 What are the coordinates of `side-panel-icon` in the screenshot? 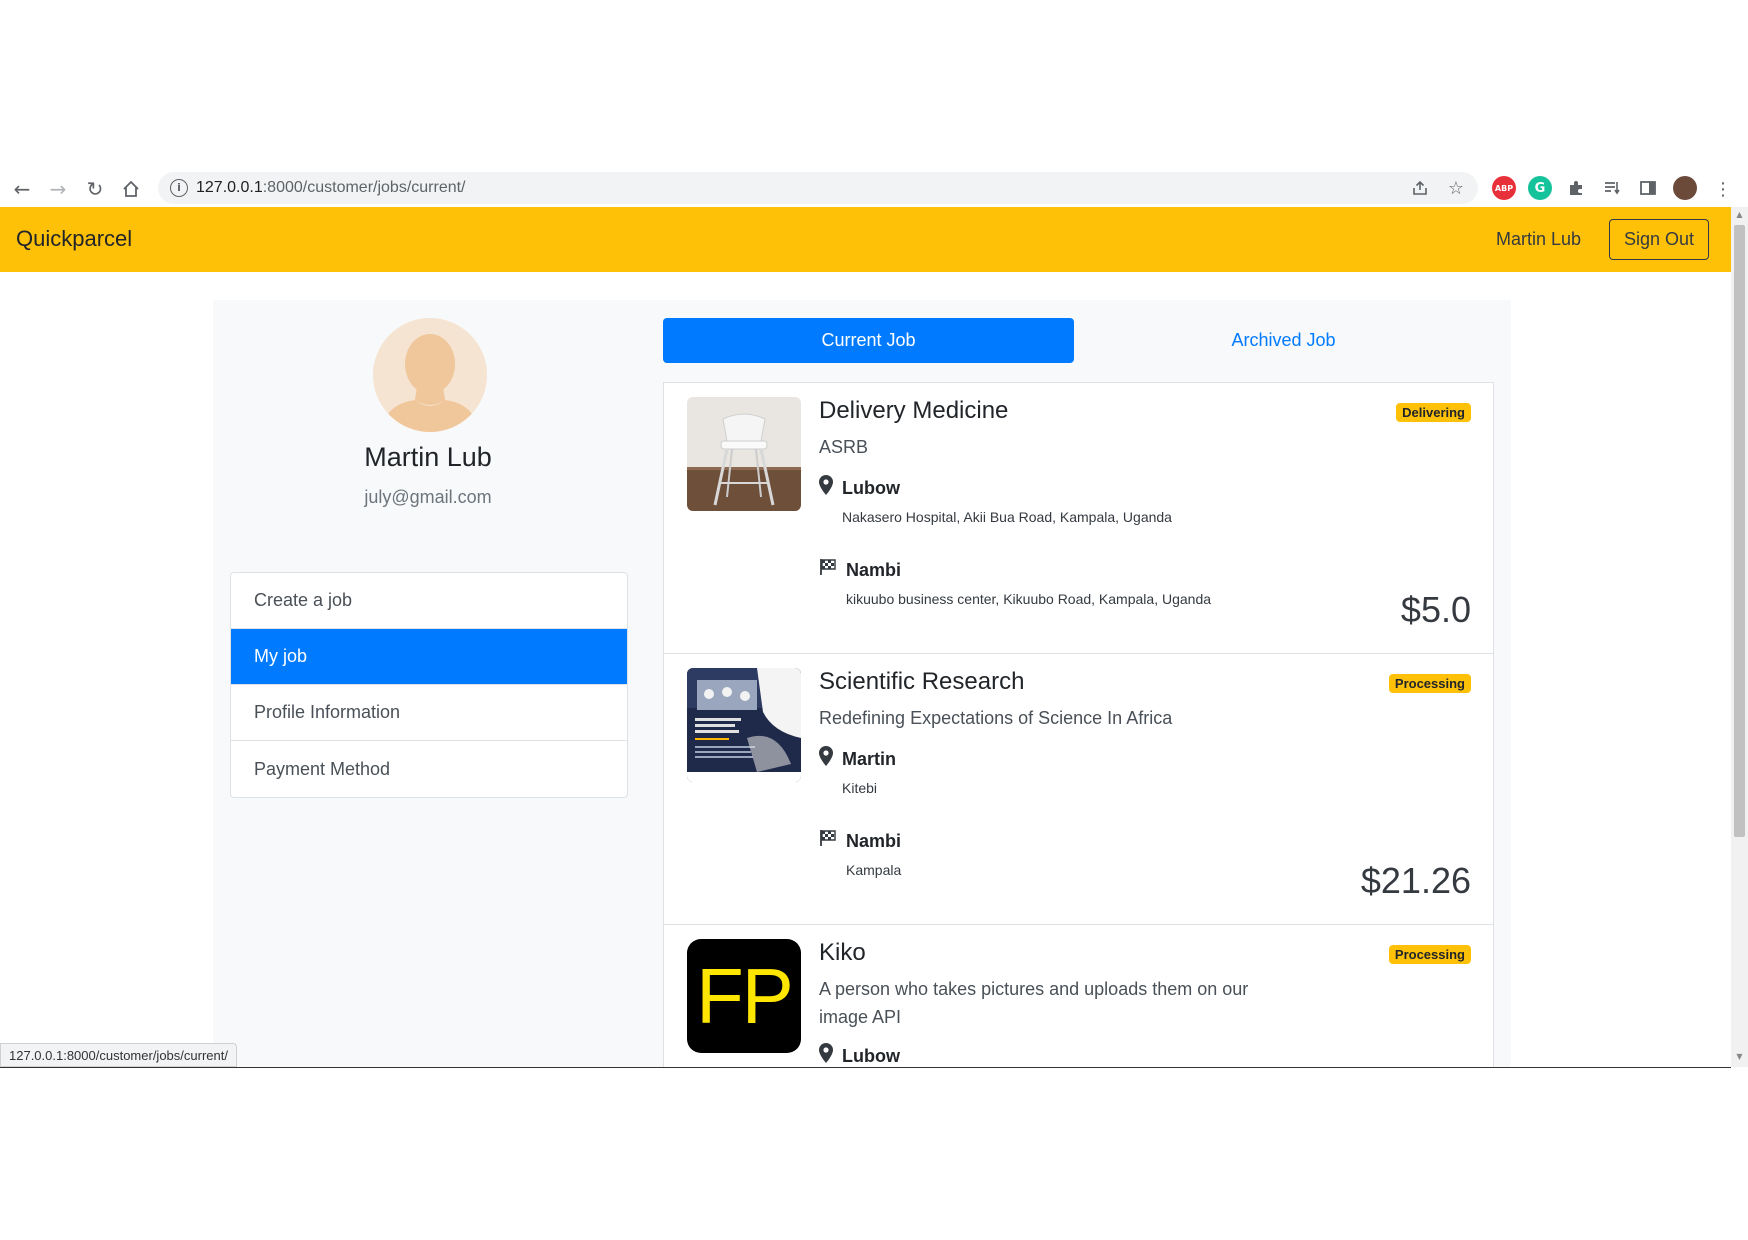 It's located at (1648, 188).